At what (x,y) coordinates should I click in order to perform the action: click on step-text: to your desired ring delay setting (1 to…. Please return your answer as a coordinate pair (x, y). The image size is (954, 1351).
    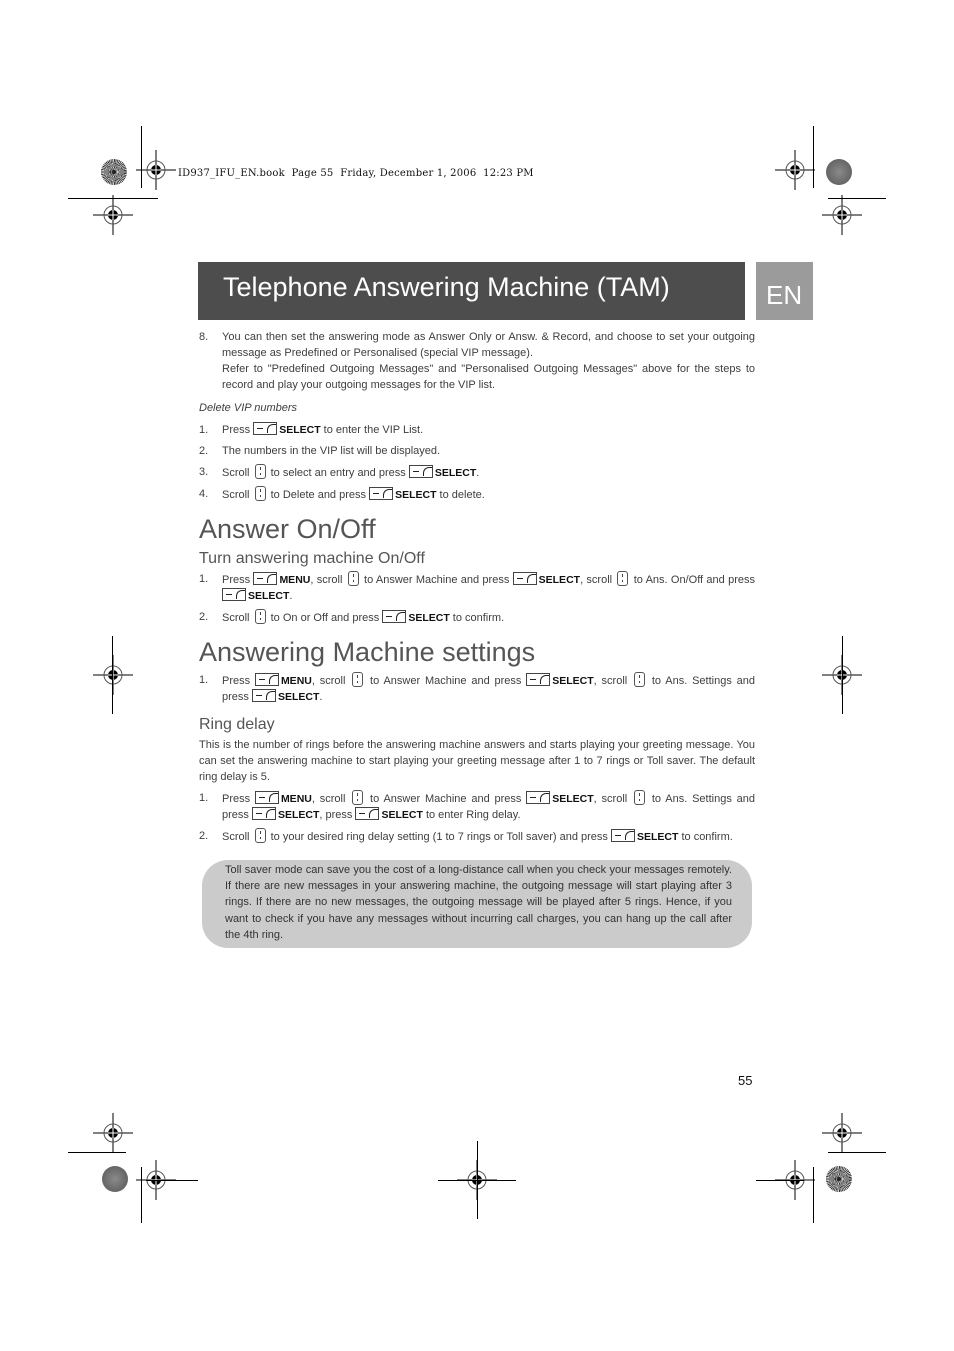
    Looking at the image, I should click on (439, 837).